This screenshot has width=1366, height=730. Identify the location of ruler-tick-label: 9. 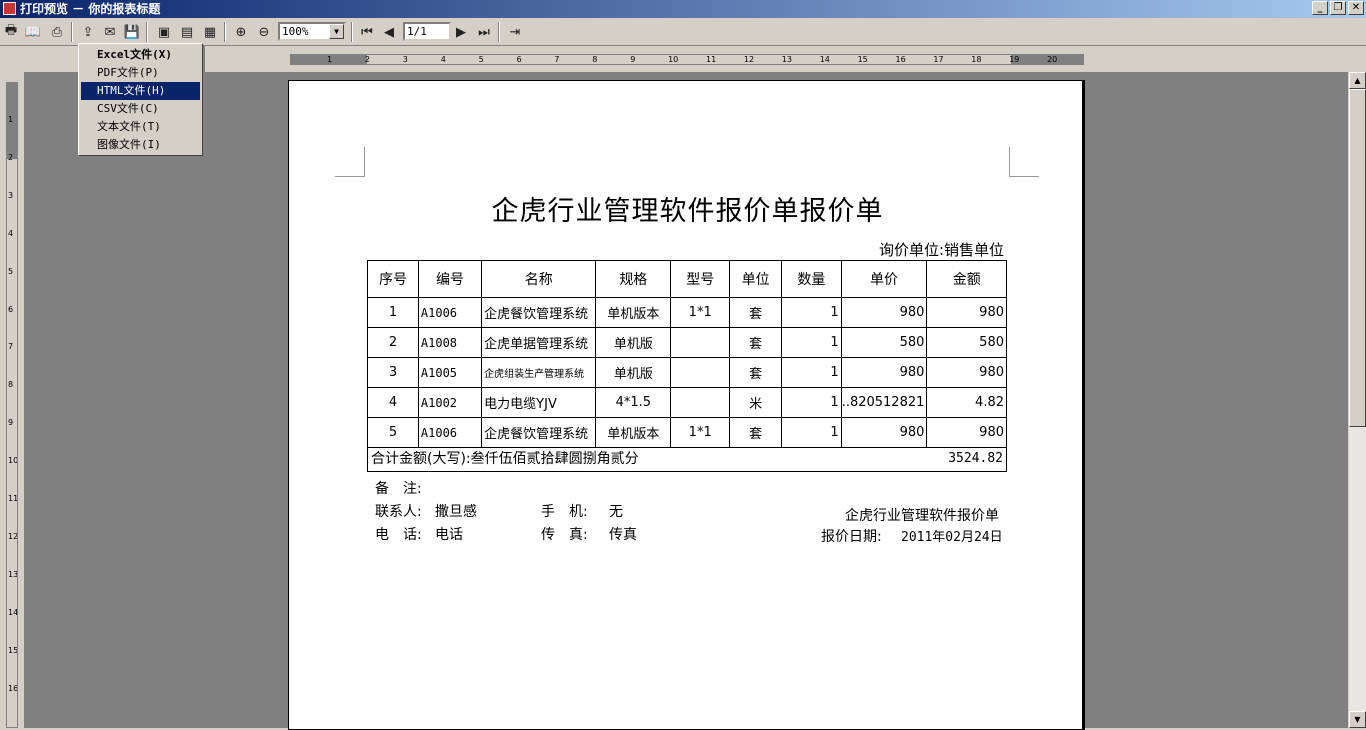
(11, 423).